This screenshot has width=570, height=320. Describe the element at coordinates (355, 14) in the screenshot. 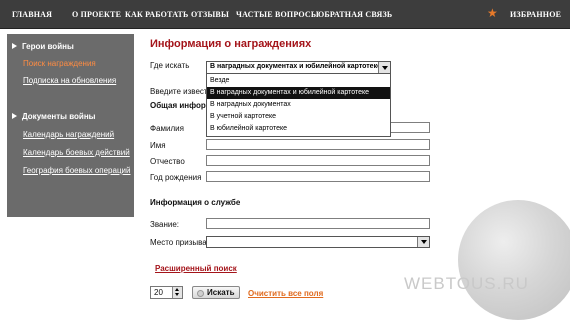

I see `nav-feedback: ОБРАТНАЯ СВЯЗЬ` at that location.